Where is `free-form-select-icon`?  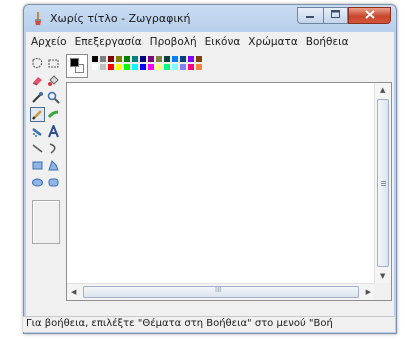
free-form-select-icon is located at coordinates (37, 63).